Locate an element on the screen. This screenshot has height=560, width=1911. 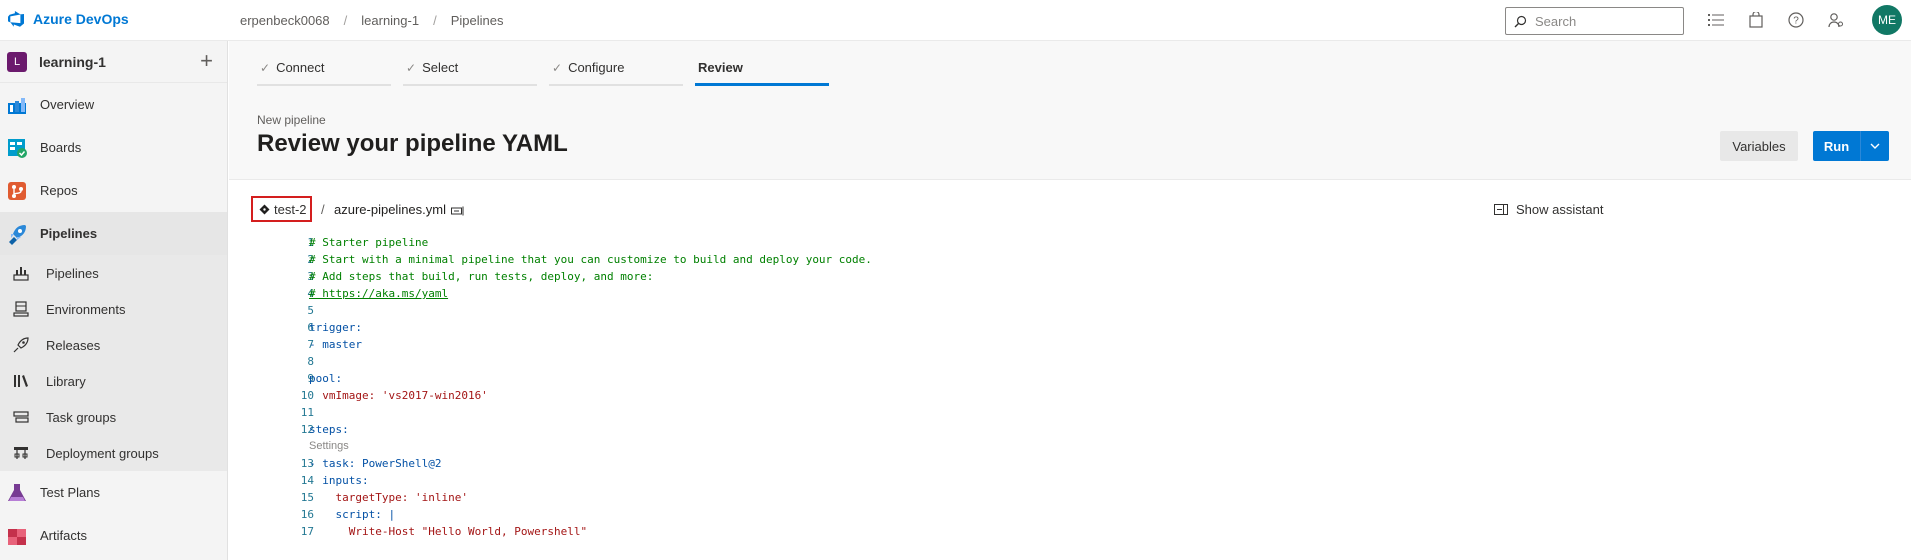
sidebar-item-pipelines: Pipelines is located at coordinates (113, 233).